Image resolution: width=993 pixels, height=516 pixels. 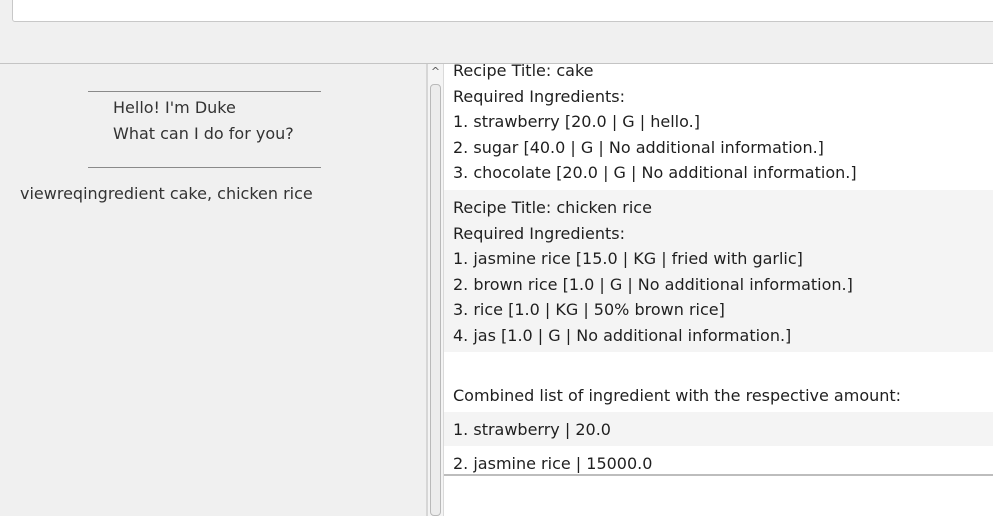 I want to click on vertical-scrollbar: ^, so click(x=436, y=290).